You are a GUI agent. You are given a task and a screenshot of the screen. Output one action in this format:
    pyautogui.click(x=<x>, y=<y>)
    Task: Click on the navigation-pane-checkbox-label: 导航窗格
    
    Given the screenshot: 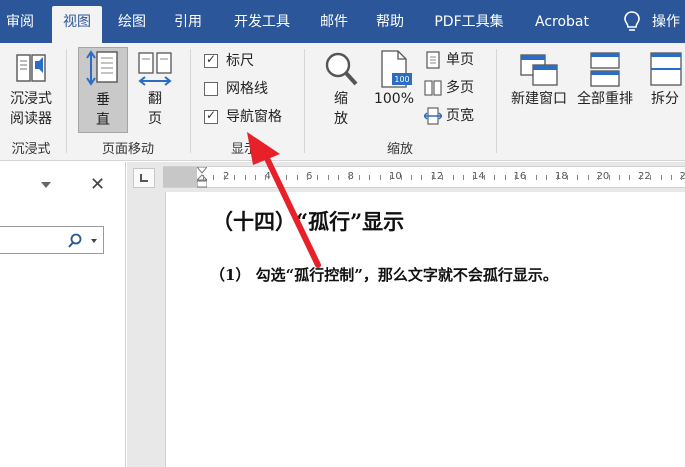 What is the action you would take?
    pyautogui.click(x=254, y=117)
    